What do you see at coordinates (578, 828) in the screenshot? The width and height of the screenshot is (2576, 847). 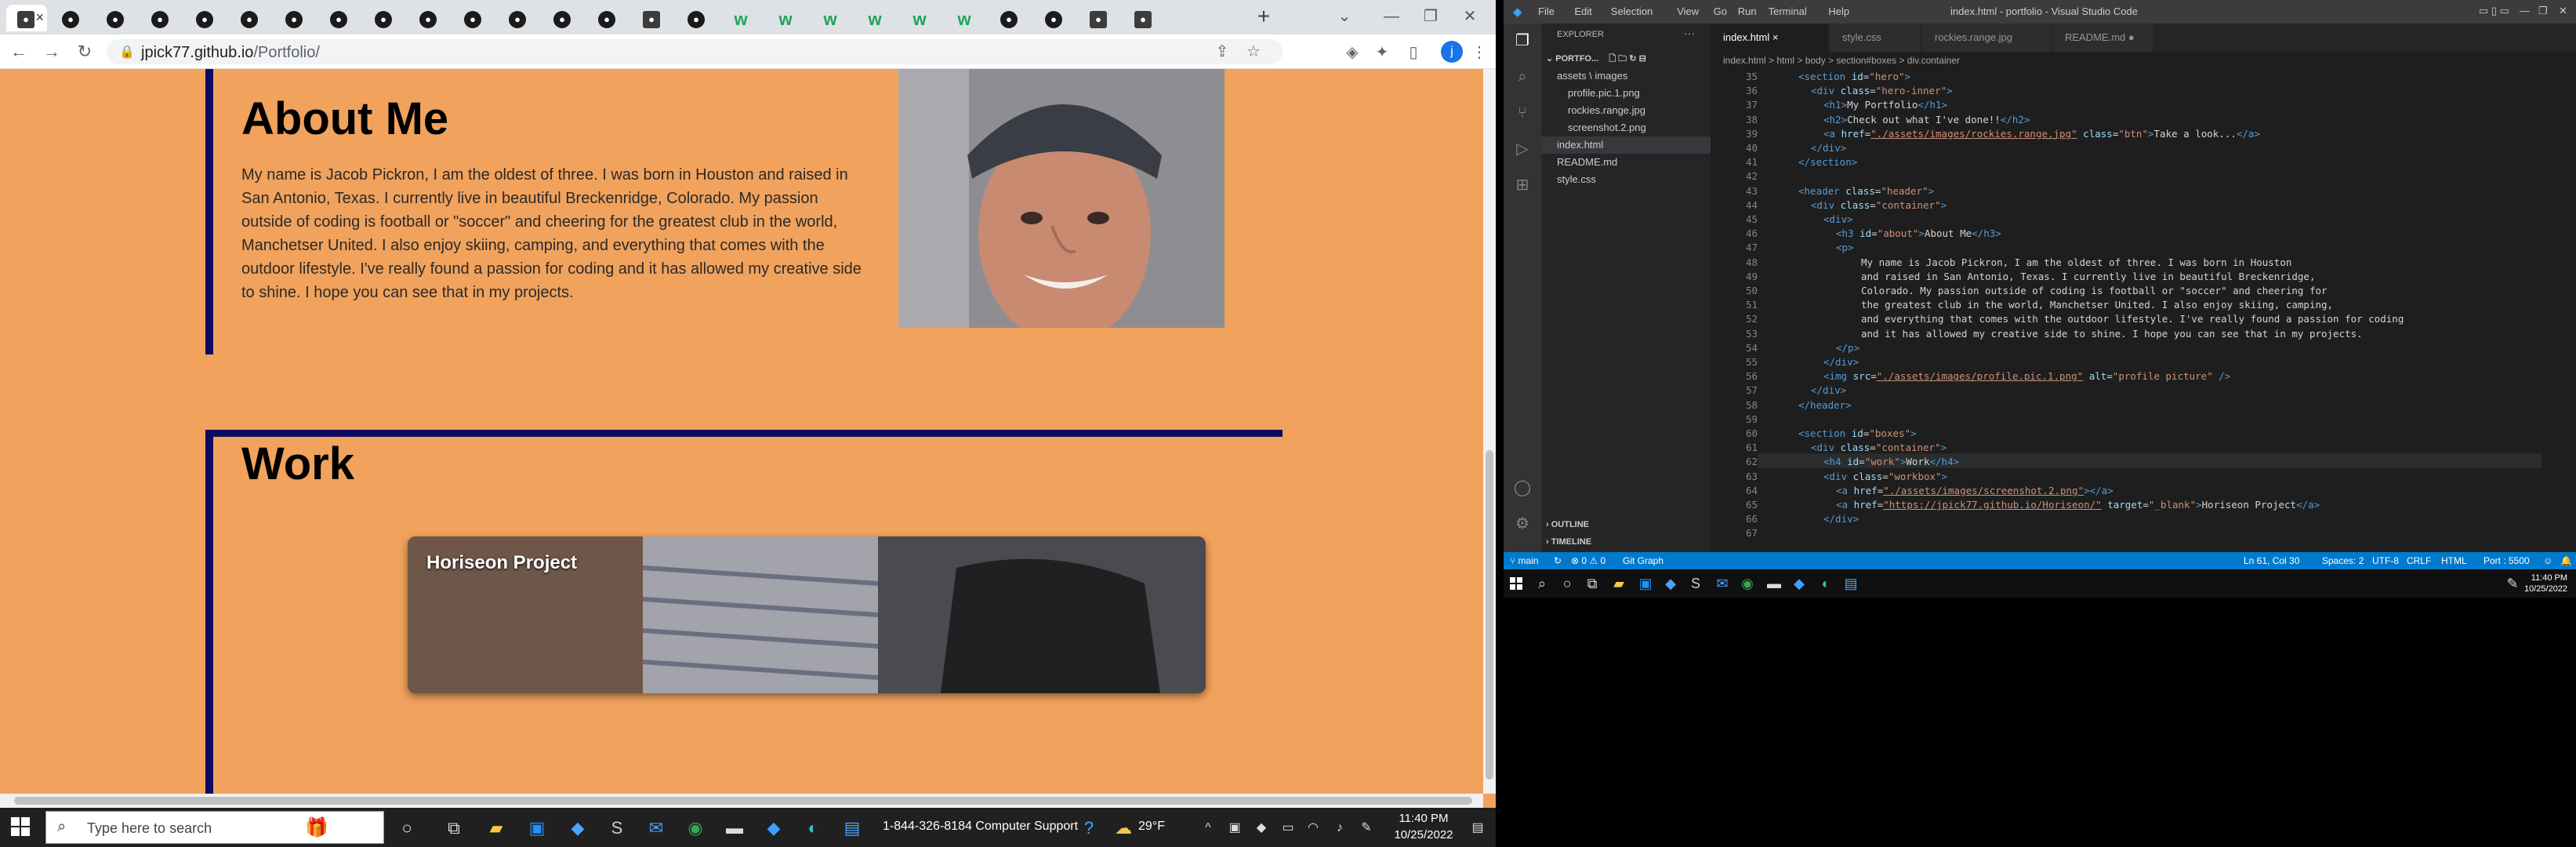 I see `dropbox-icon: ◆` at bounding box center [578, 828].